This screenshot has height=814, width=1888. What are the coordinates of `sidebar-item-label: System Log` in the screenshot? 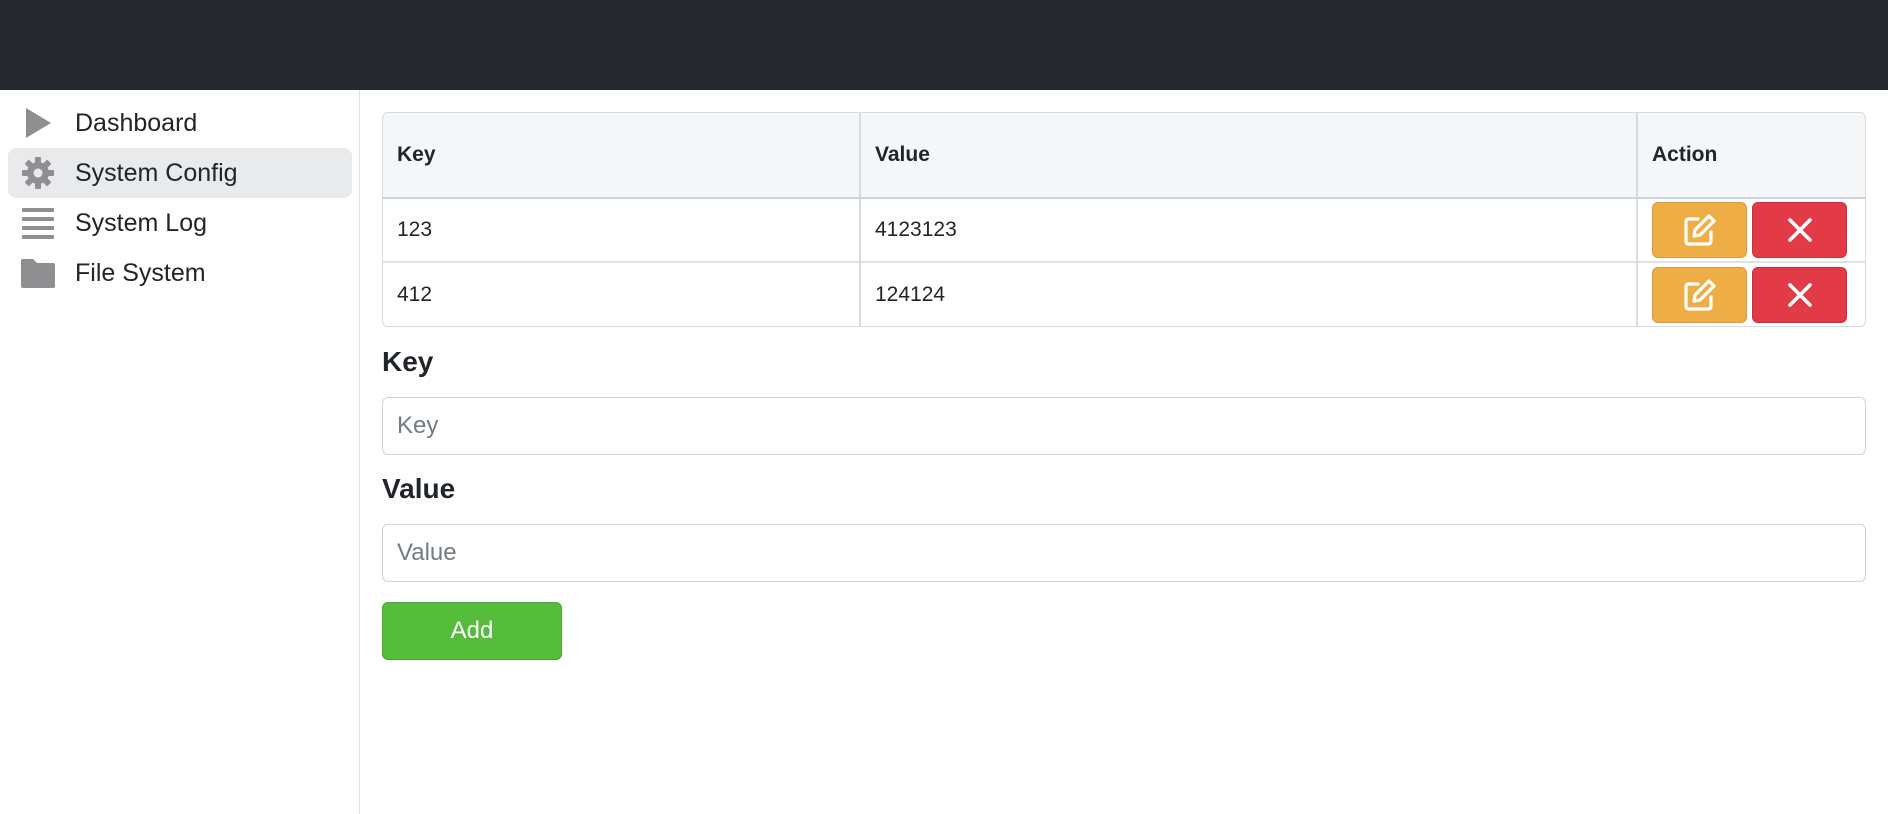 It's located at (141, 222).